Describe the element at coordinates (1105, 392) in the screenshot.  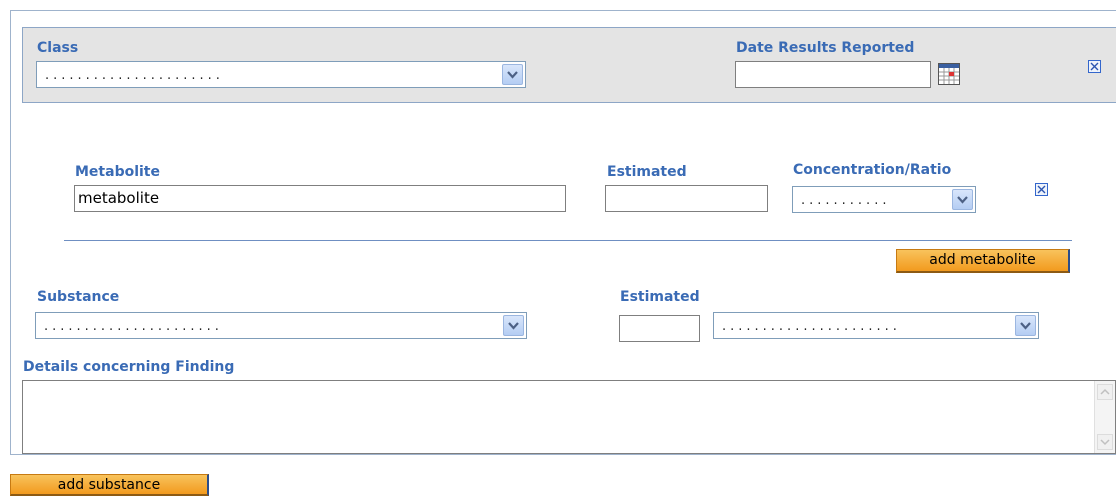
I see `scroll-up-icon` at that location.